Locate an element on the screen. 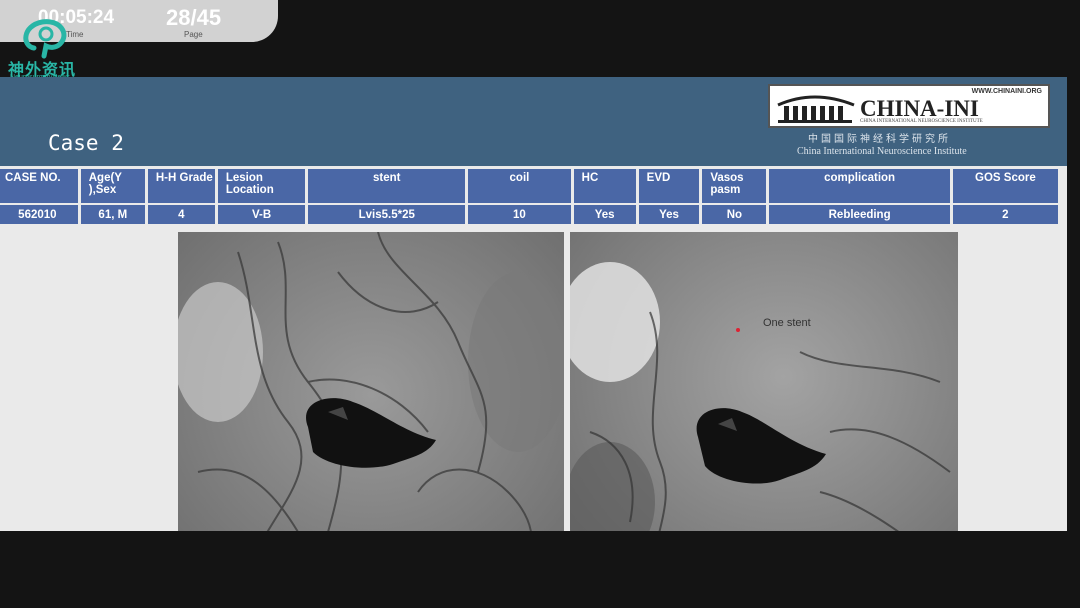 The image size is (1080, 608). table-cell: 61, M is located at coordinates (112, 214).